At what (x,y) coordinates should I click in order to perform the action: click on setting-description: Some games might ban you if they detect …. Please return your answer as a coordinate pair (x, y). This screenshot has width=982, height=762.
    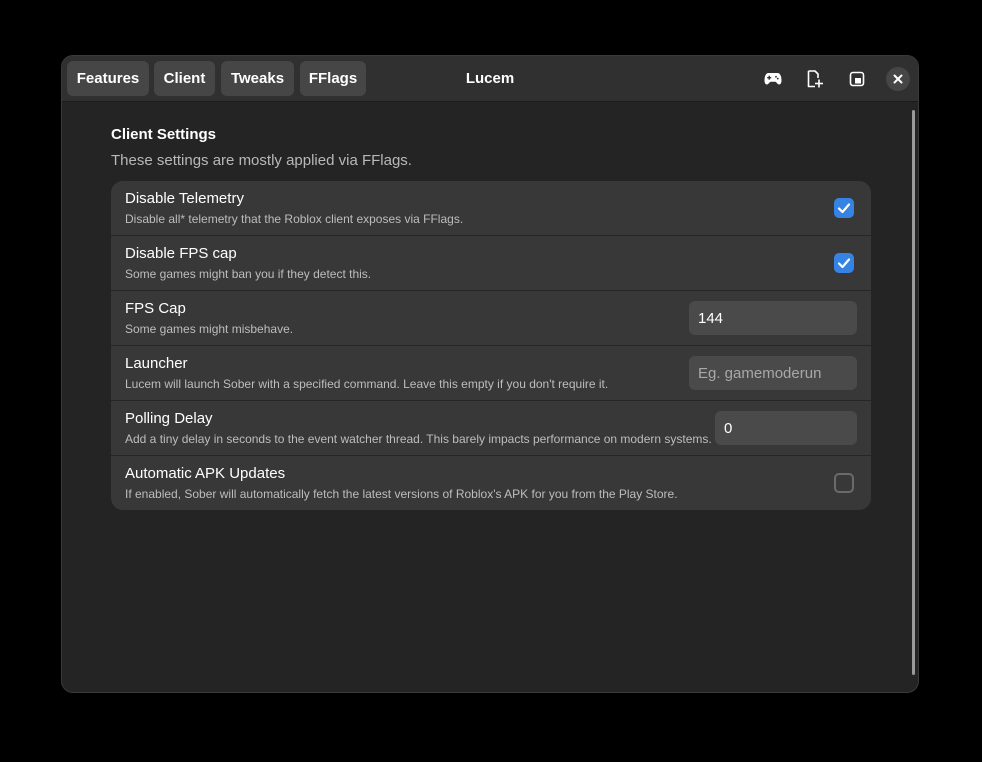
    Looking at the image, I should click on (248, 274).